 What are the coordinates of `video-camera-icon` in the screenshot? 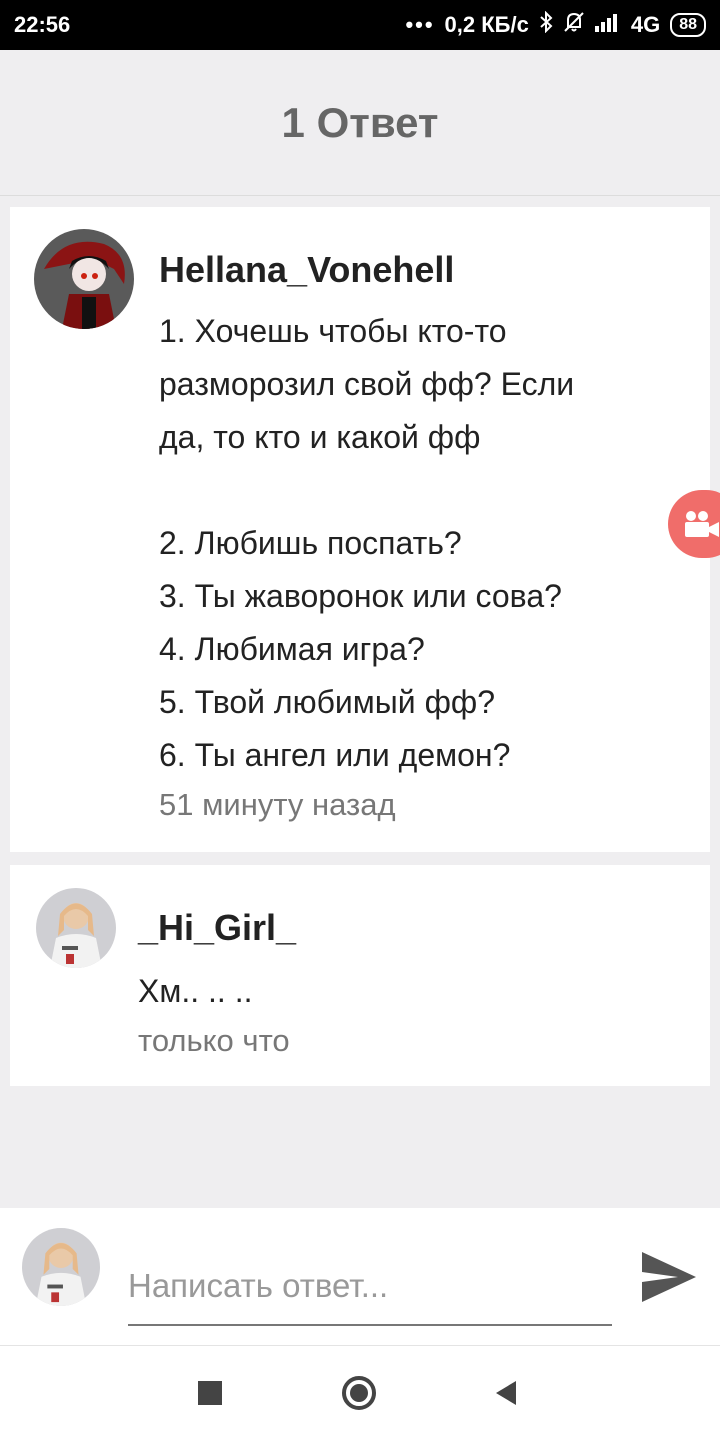 It's located at (702, 524).